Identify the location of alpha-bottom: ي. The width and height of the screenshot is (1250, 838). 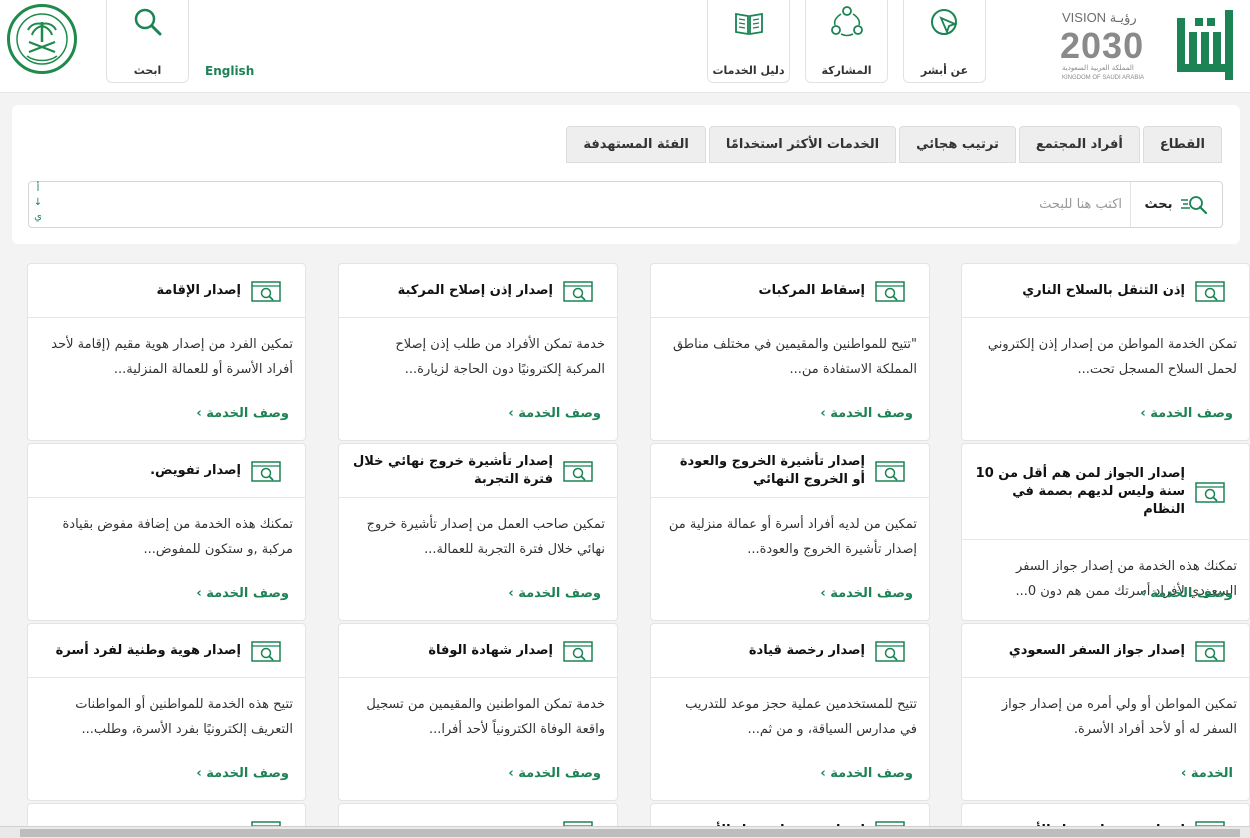
(38, 216).